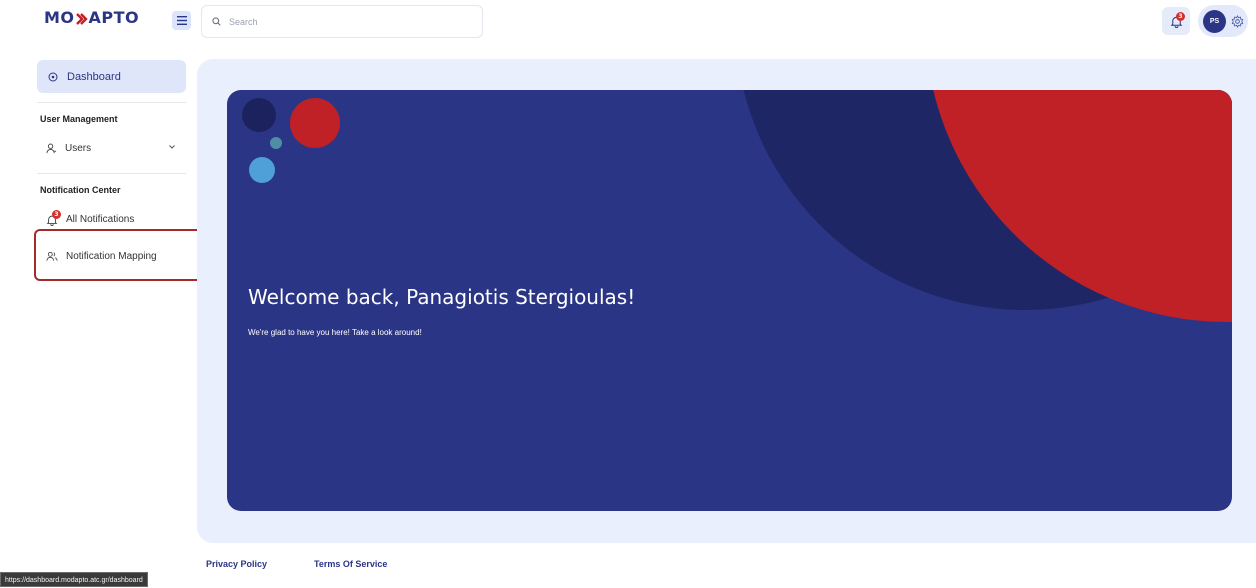  Describe the element at coordinates (276, 143) in the screenshot. I see `deco-circle-teal-dot` at that location.